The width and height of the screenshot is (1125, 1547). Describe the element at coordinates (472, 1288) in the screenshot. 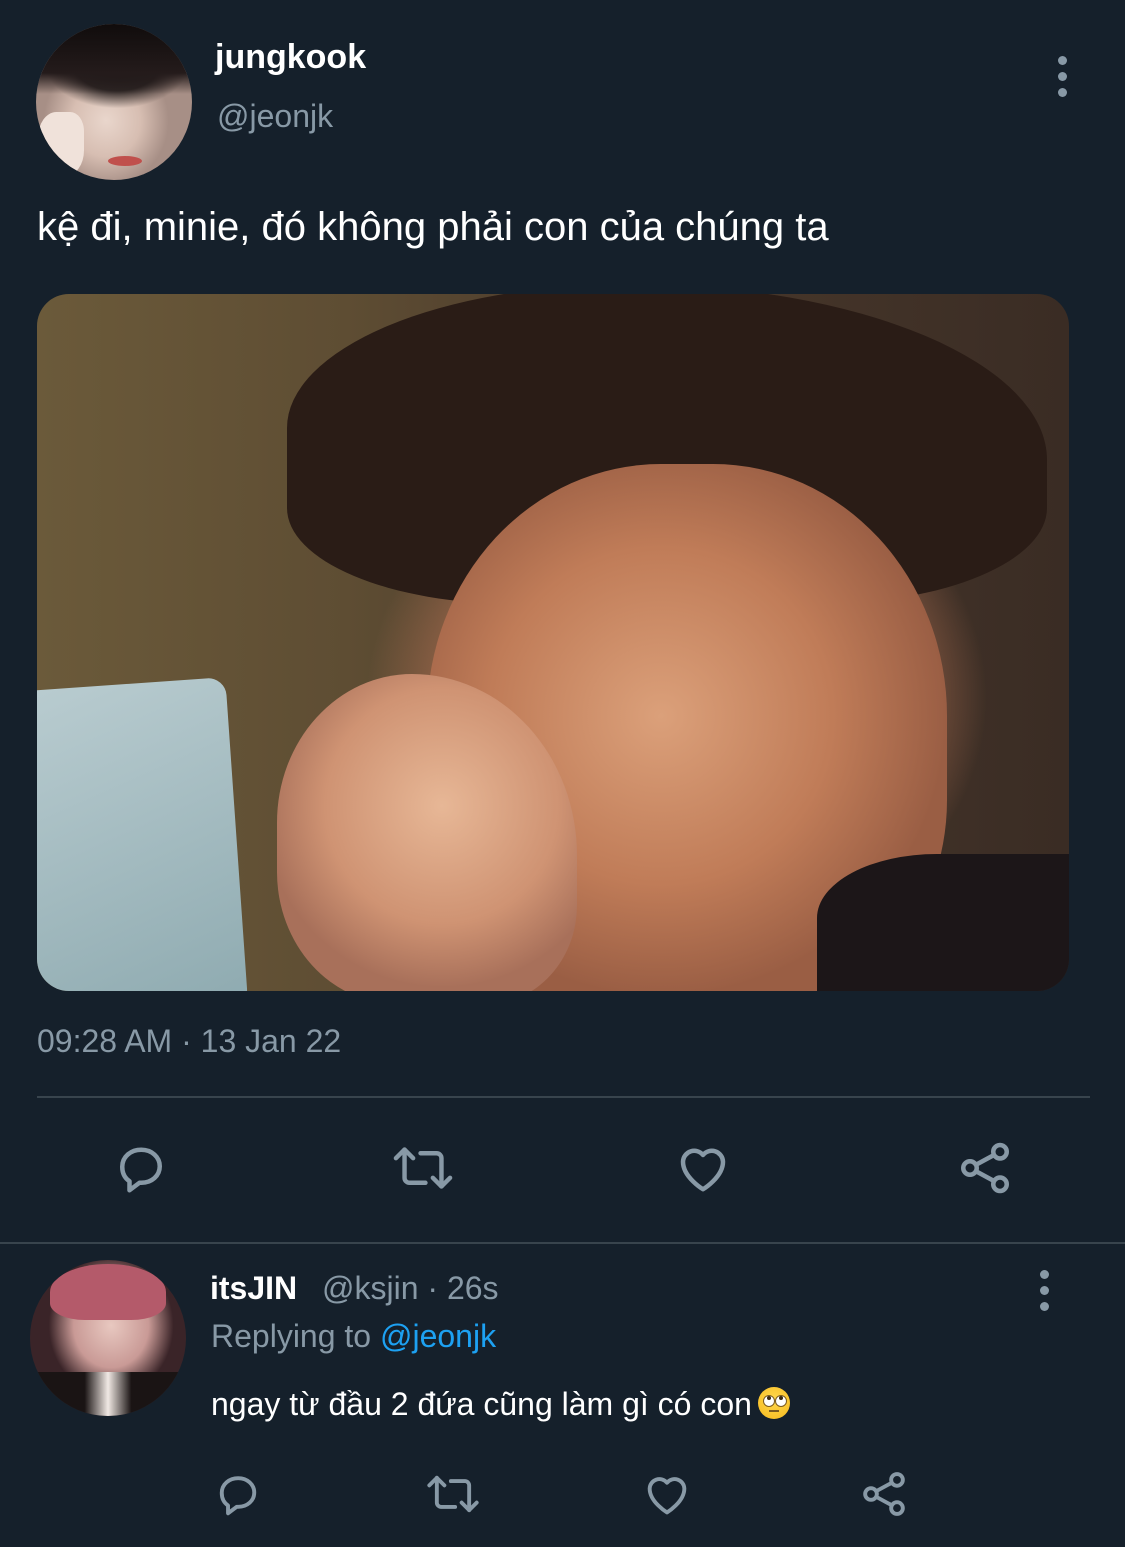

I see `reply-time: 26s` at that location.